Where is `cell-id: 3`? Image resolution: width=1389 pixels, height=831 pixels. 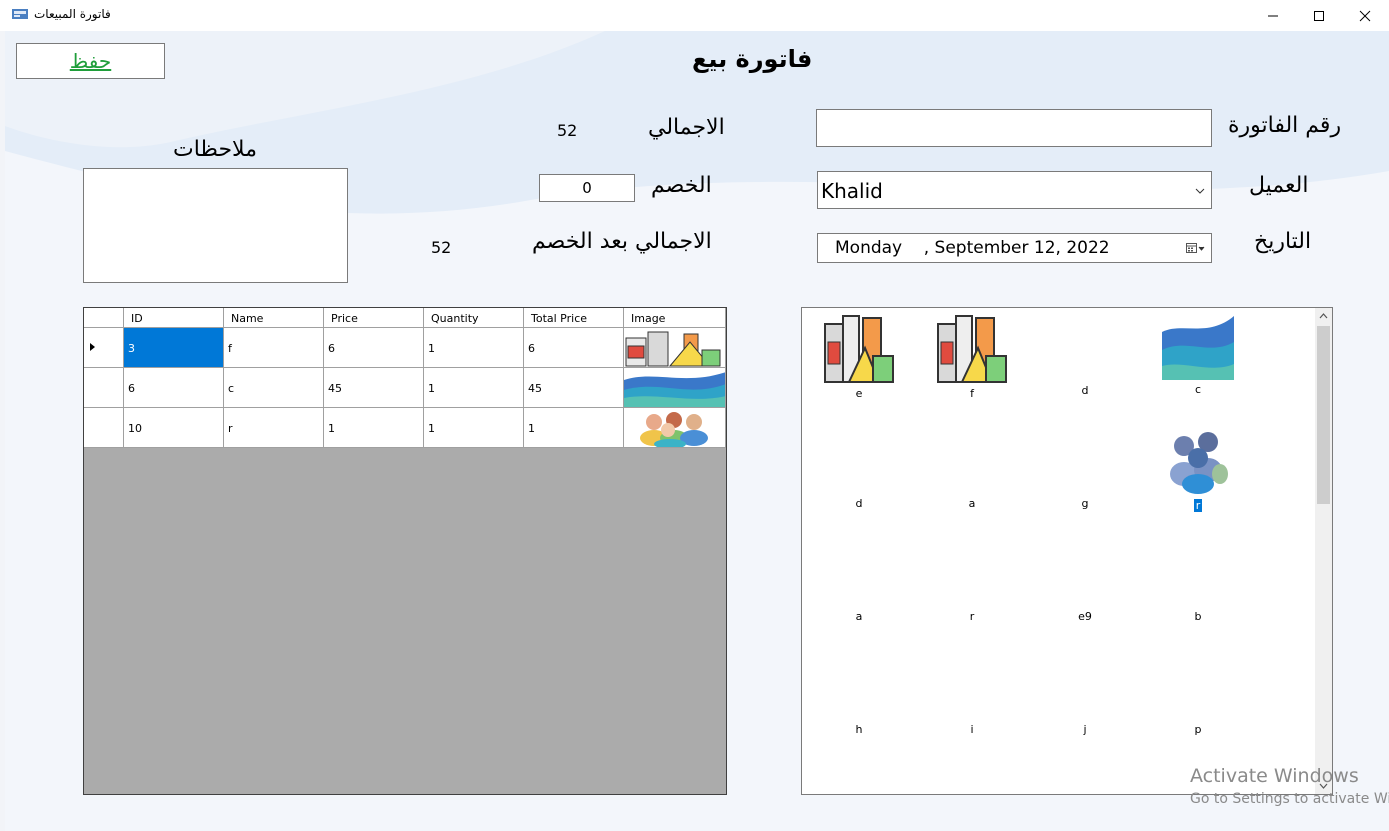 cell-id: 3 is located at coordinates (174, 348).